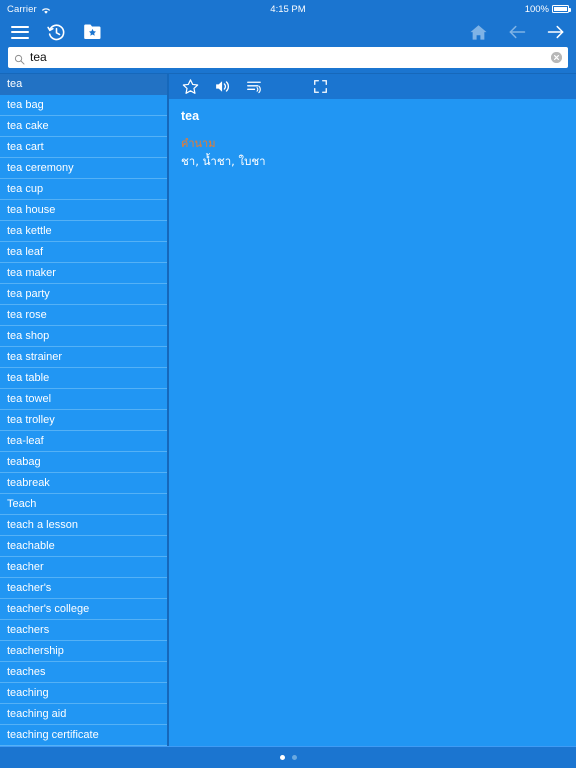  I want to click on word-list-item: teachable, so click(83, 546).